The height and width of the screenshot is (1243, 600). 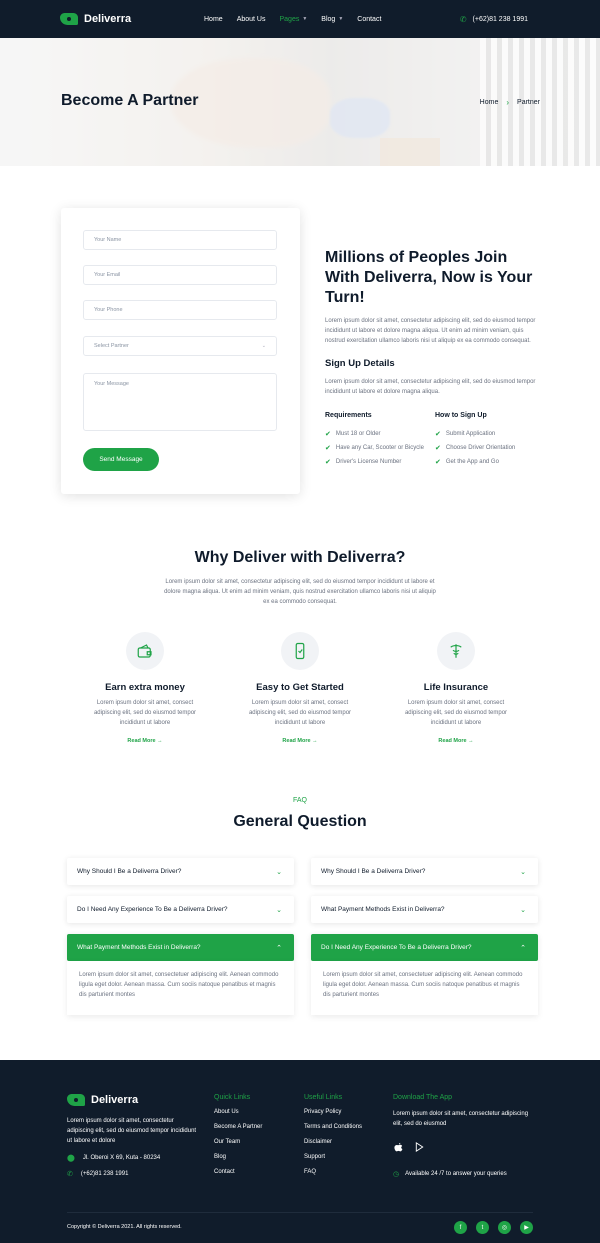 I want to click on nav-label: Blog, so click(x=328, y=19).